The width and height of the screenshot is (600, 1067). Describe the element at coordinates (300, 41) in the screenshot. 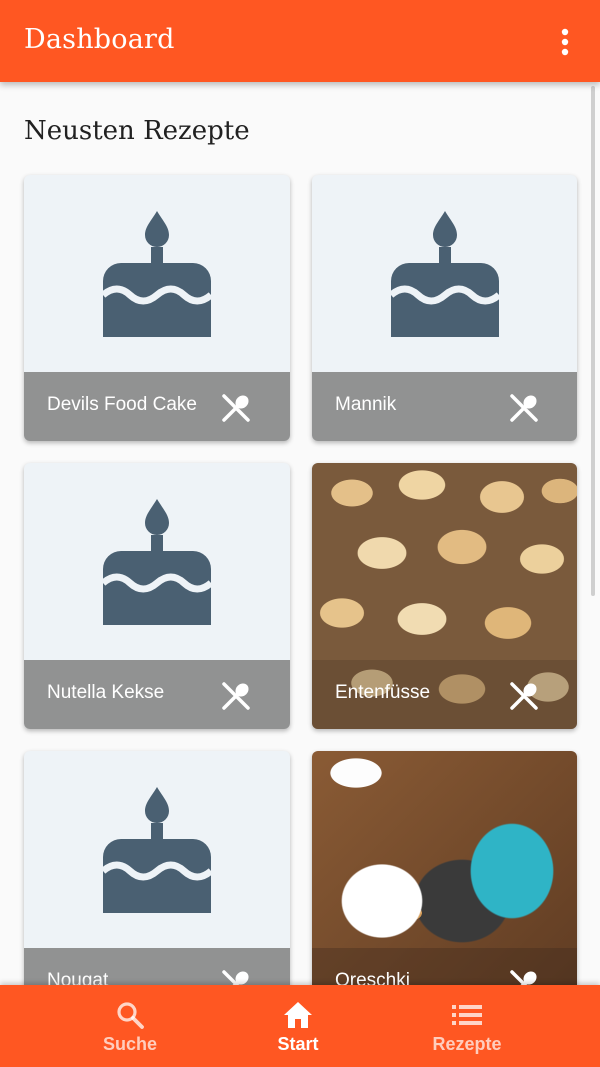

I see `app-bar: Dashboard` at that location.